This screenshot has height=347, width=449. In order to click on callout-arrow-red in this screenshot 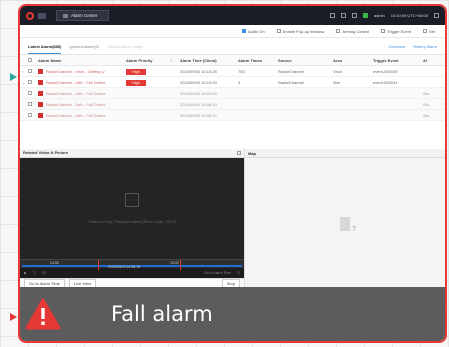, I will do `click(13, 317)`.